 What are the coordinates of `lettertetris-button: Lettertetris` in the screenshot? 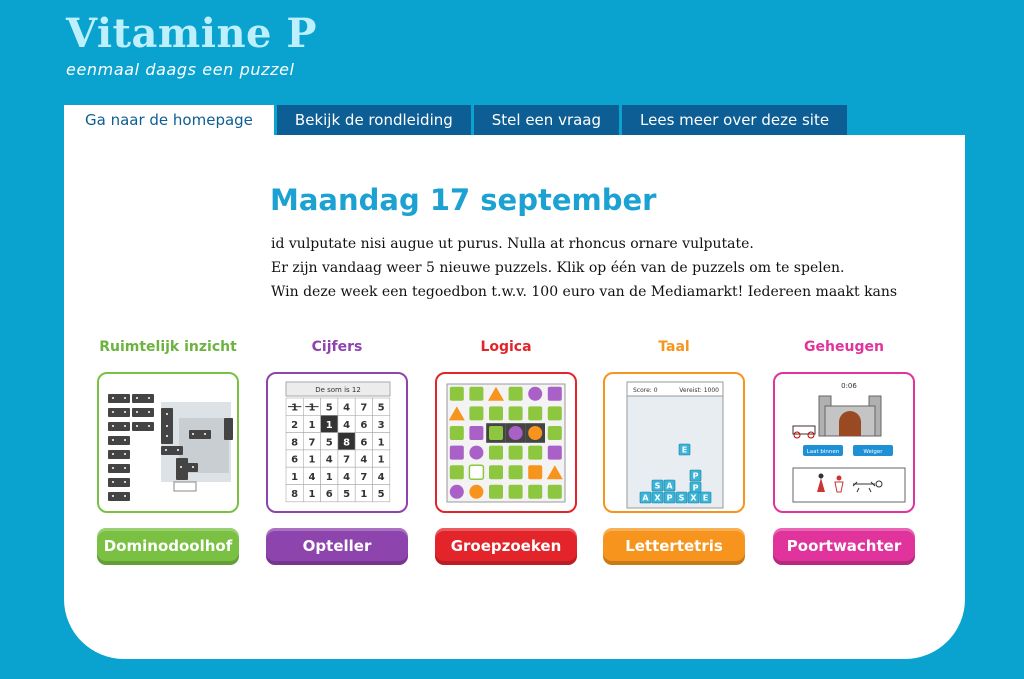 It's located at (674, 546).